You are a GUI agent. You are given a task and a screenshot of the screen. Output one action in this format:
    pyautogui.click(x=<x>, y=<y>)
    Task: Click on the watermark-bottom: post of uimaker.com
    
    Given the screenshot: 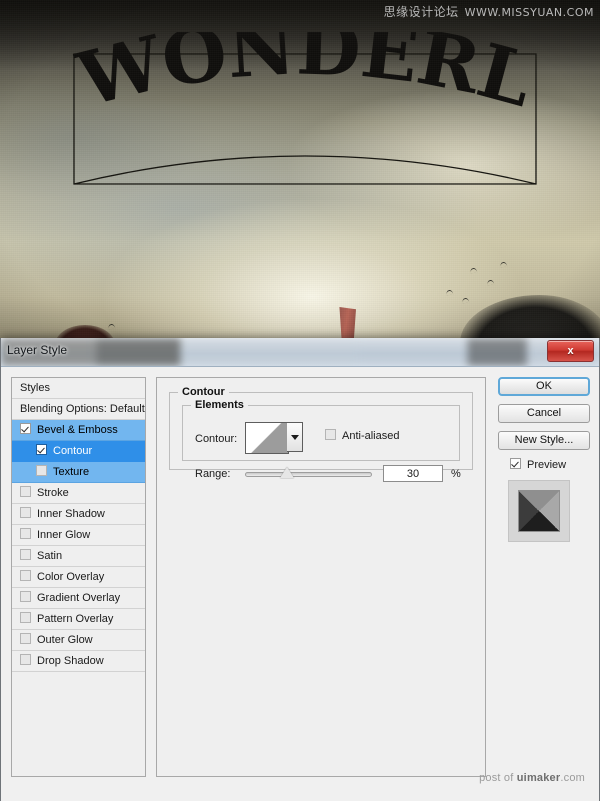 What is the action you would take?
    pyautogui.click(x=532, y=778)
    